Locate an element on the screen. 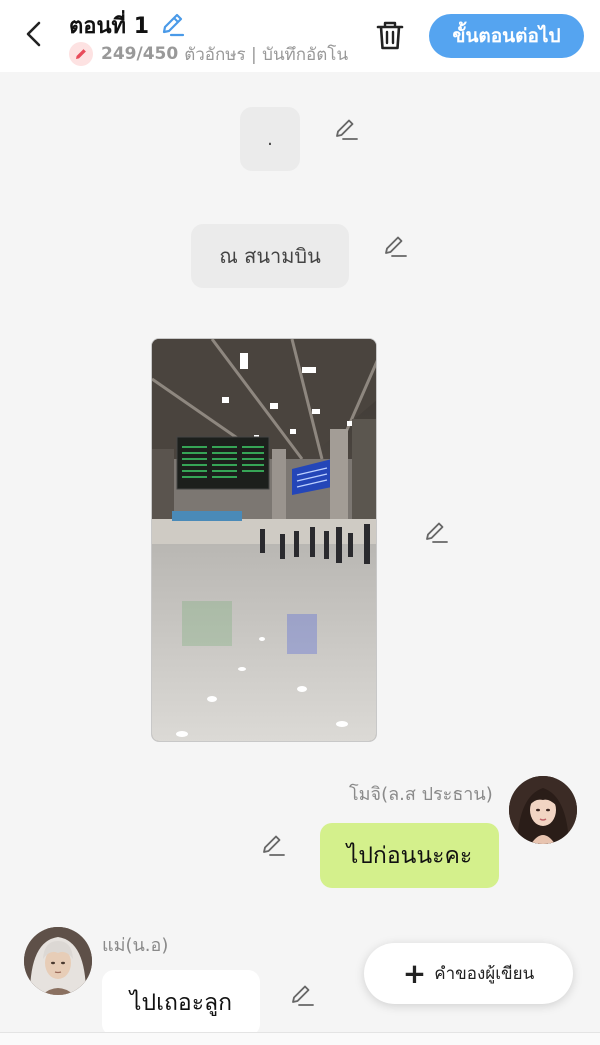 The image size is (600, 1045). episode-title: ตอนที่ 1 is located at coordinates (109, 26).